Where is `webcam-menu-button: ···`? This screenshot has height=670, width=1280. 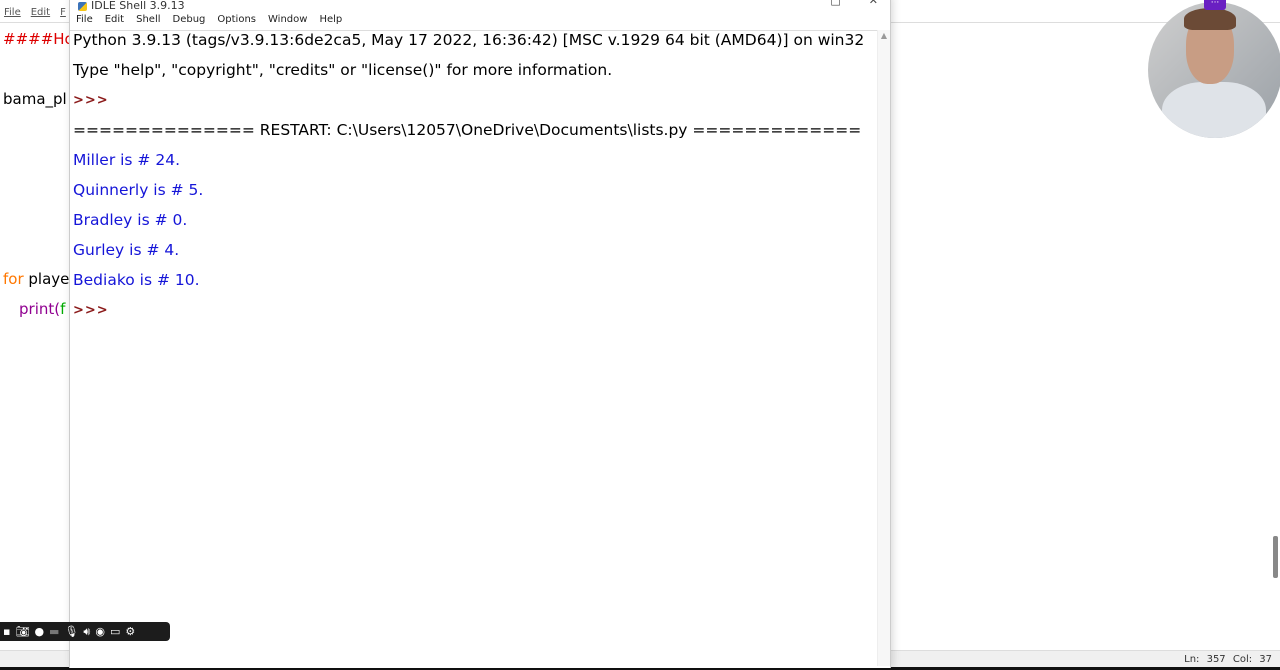
webcam-menu-button: ··· is located at coordinates (1215, 5).